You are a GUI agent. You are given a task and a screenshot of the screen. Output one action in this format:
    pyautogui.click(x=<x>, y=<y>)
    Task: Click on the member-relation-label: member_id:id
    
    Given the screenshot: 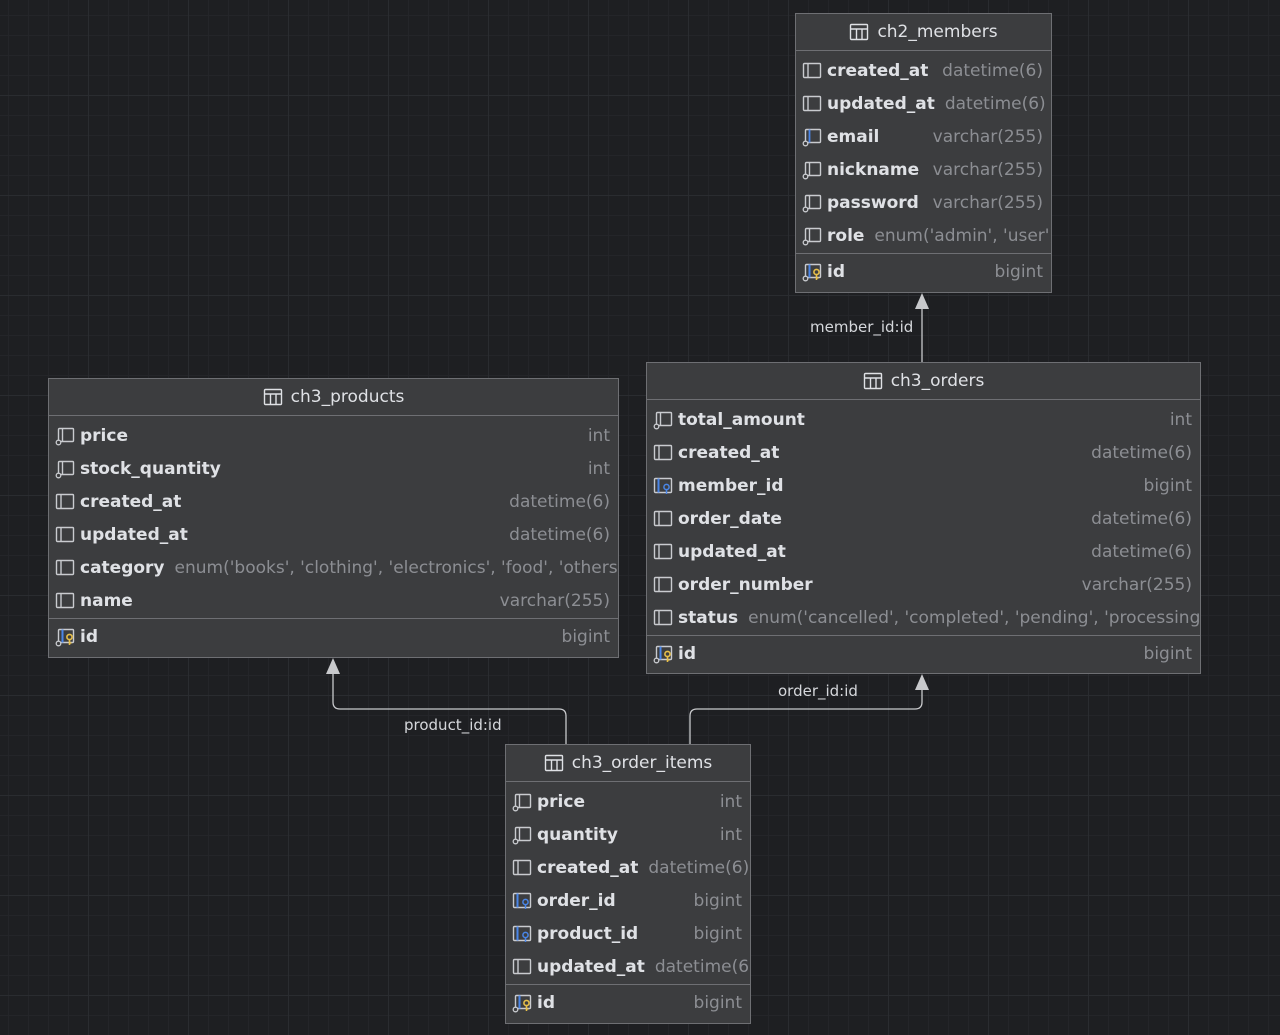 What is the action you would take?
    pyautogui.click(x=862, y=327)
    